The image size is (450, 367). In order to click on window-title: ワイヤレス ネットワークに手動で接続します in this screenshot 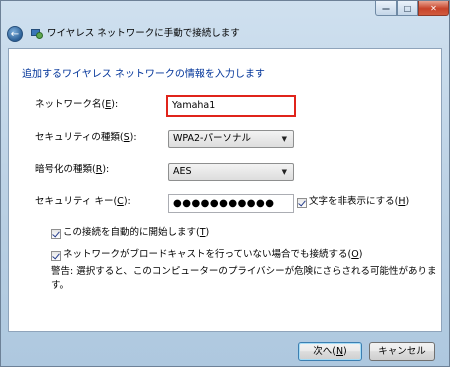, I will do `click(143, 33)`.